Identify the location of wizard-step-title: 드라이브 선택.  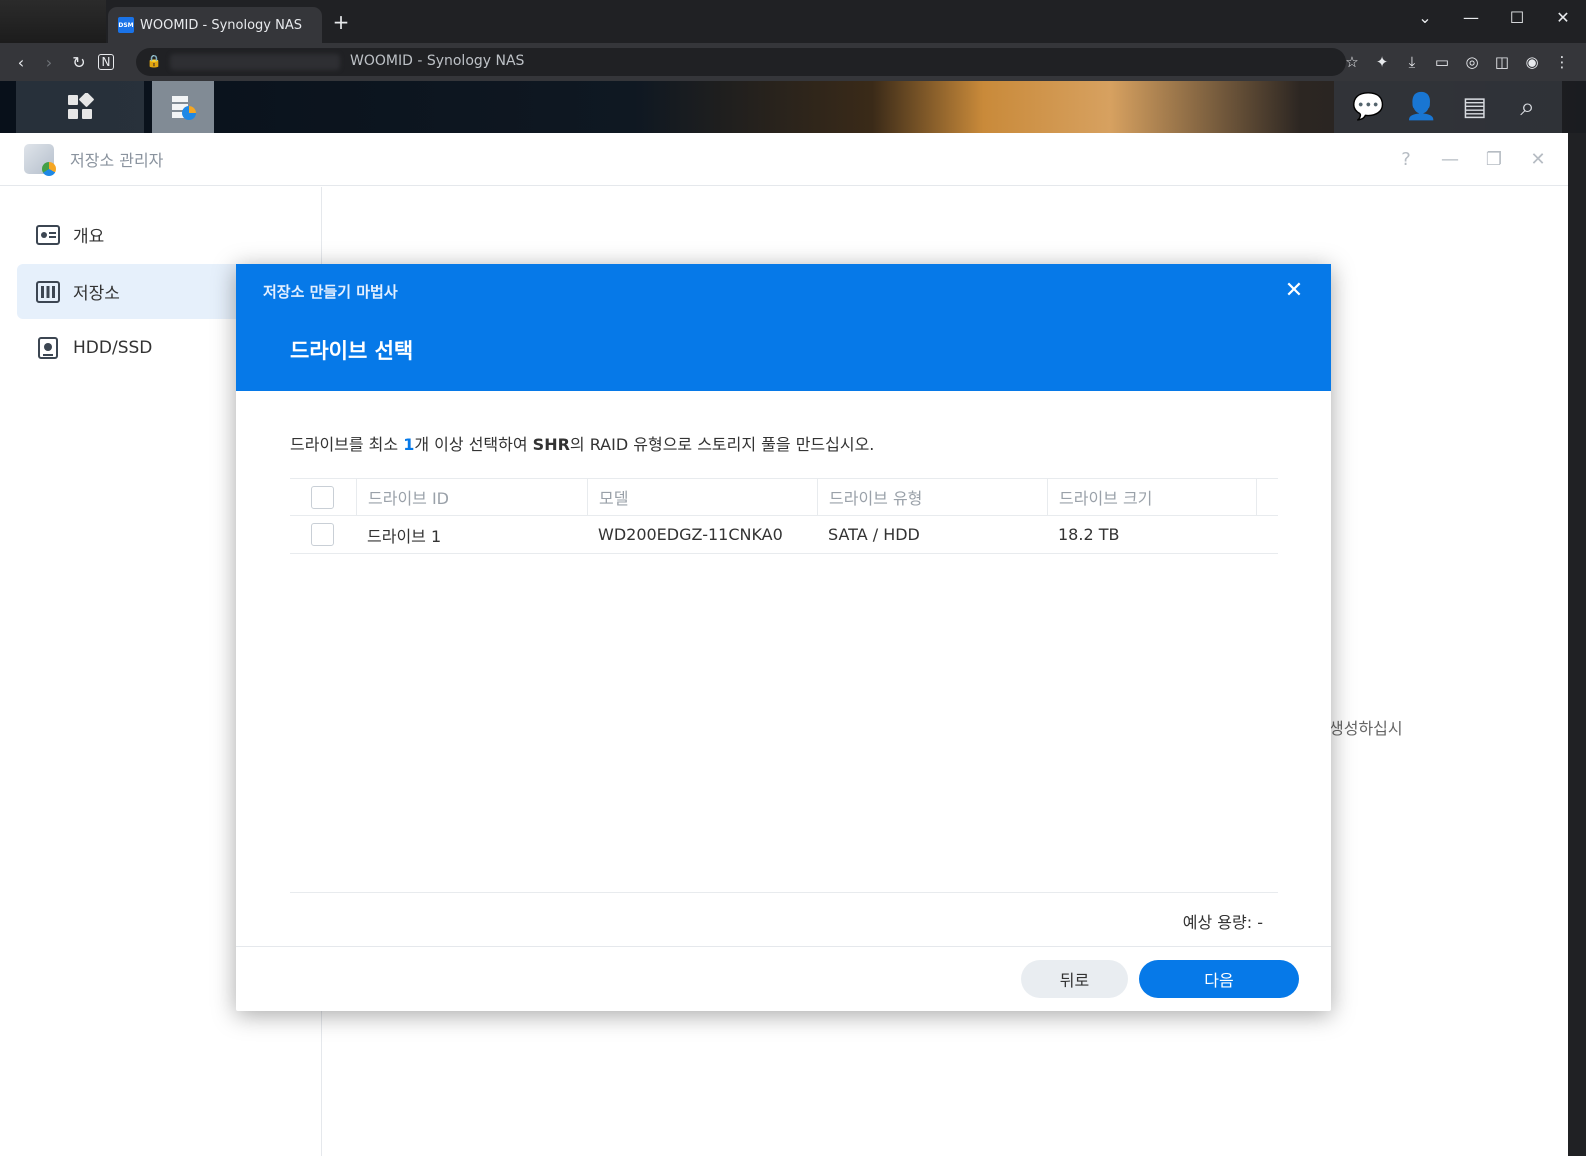
(352, 351).